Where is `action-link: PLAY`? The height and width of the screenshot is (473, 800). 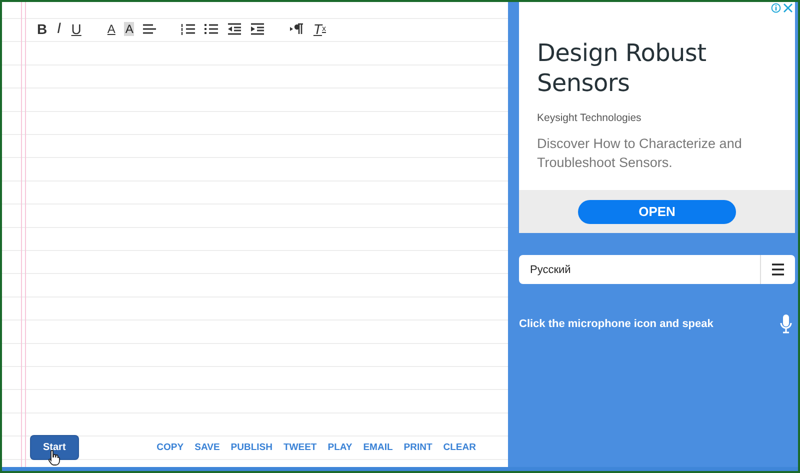 action-link: PLAY is located at coordinates (340, 447).